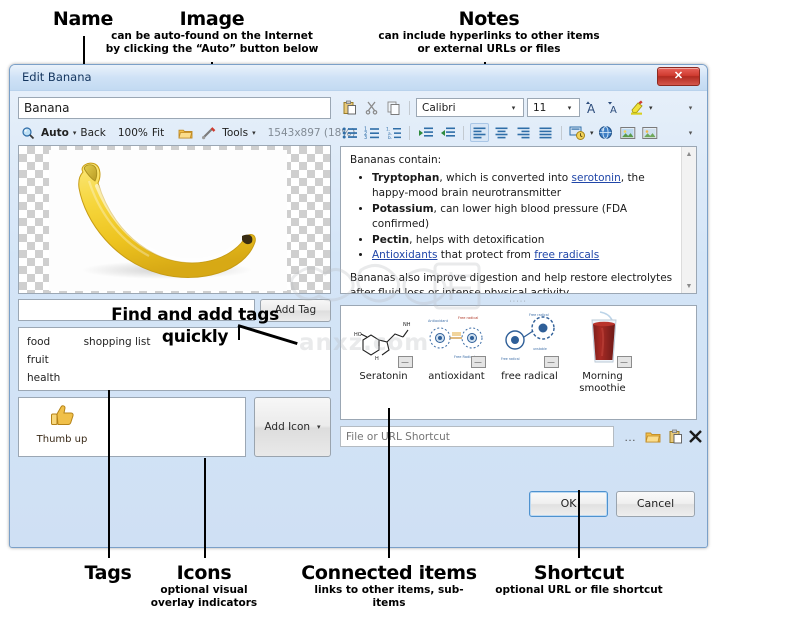 The height and width of the screenshot is (617, 787). What do you see at coordinates (393, 132) in the screenshot?
I see `multilevel-list-icon: 1. a. b.` at bounding box center [393, 132].